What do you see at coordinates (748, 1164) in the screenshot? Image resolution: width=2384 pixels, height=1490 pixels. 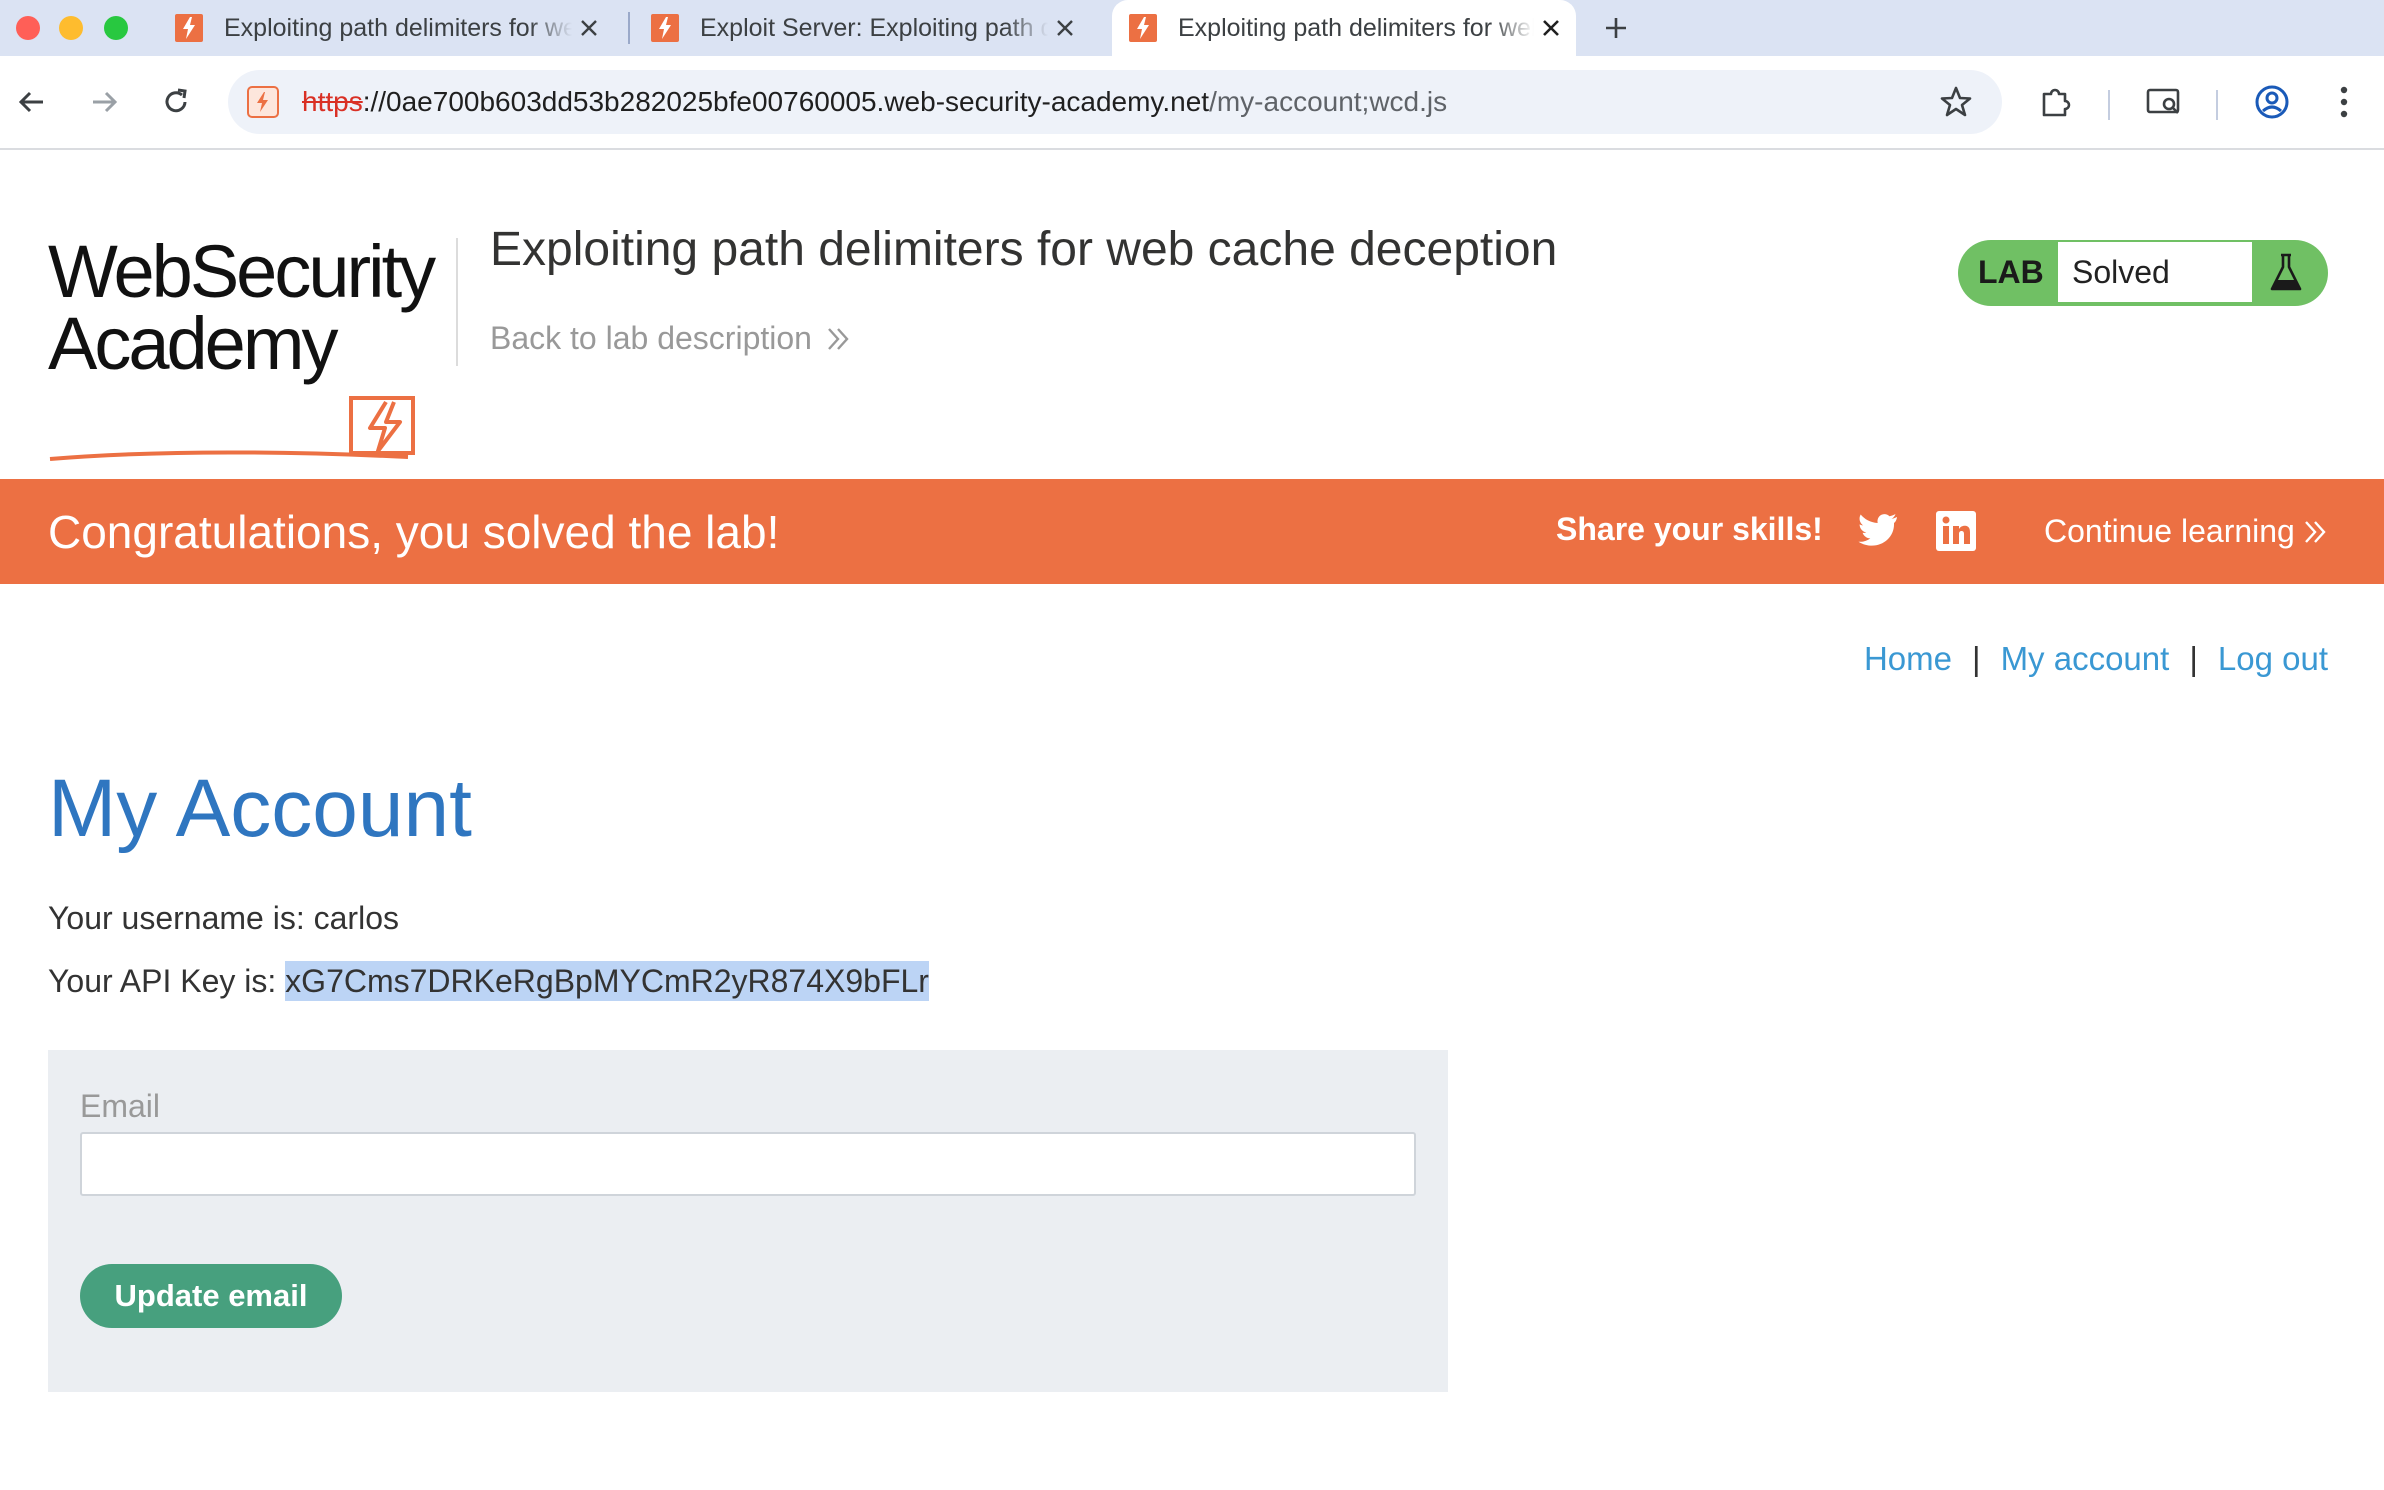 I see `email-input` at bounding box center [748, 1164].